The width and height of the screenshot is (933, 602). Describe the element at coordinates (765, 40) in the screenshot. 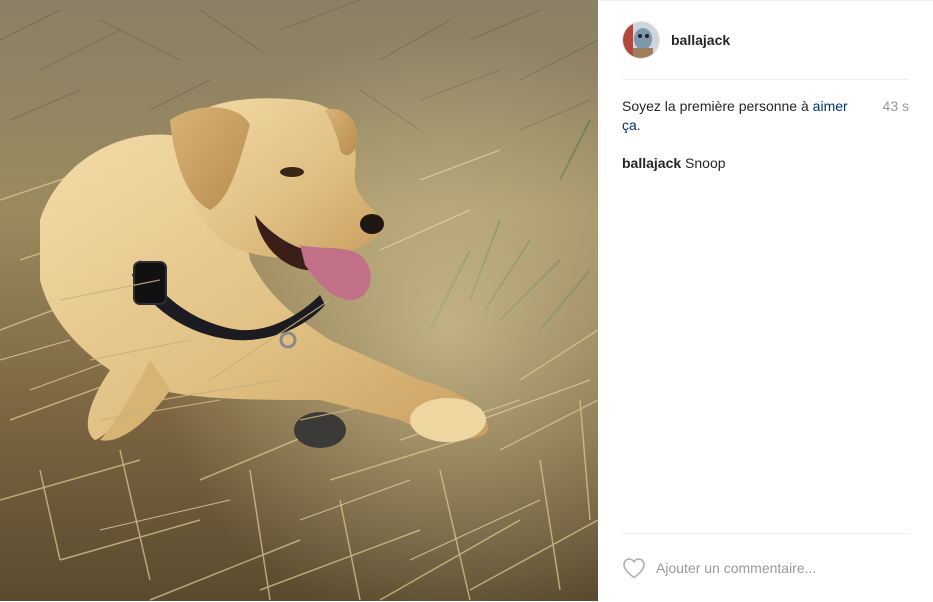

I see `post-header: ballajack` at that location.